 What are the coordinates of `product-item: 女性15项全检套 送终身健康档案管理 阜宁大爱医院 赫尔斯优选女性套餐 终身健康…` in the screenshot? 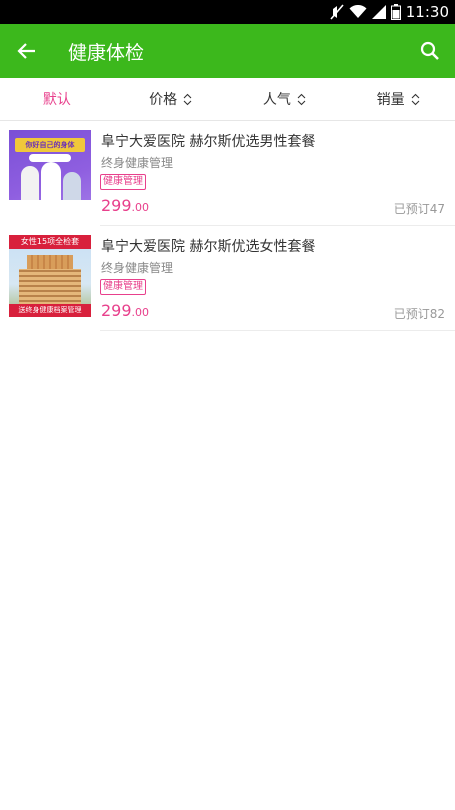 It's located at (227, 278).